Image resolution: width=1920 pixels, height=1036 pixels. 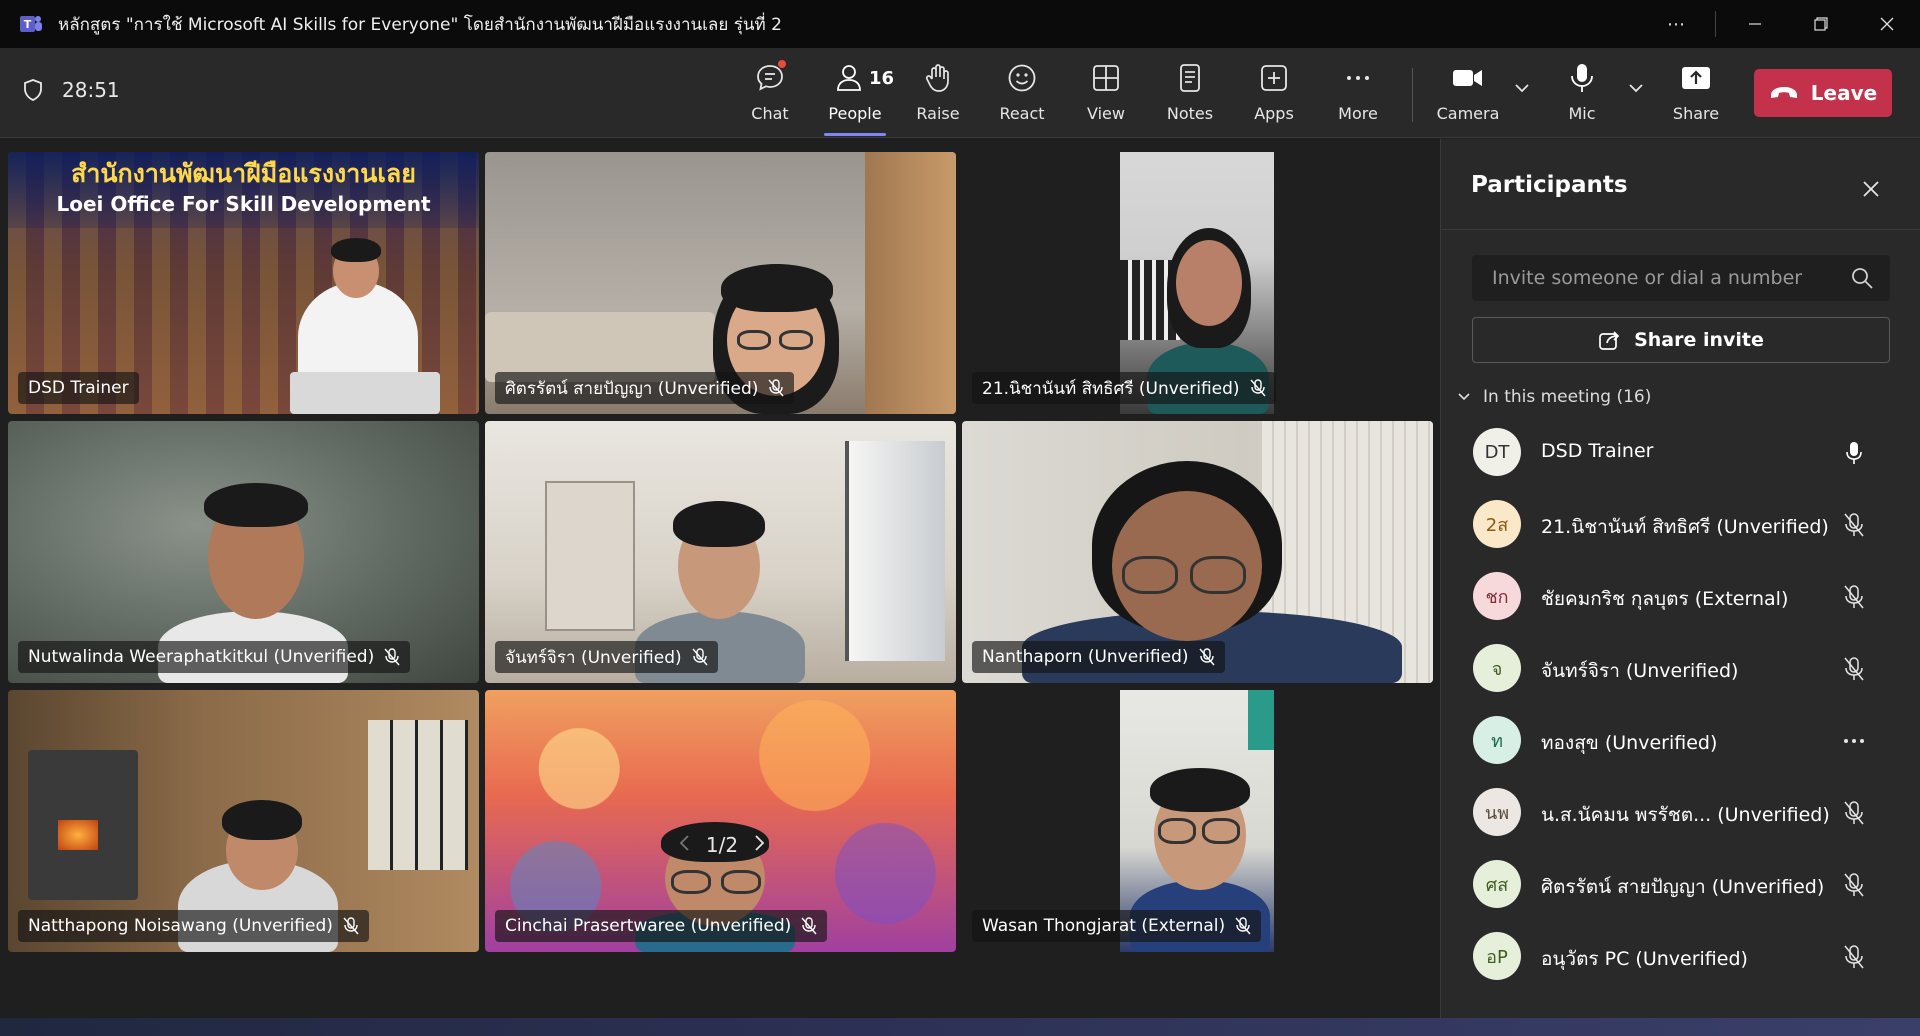 I want to click on tile-name-text: DSD Trainer, so click(x=78, y=388).